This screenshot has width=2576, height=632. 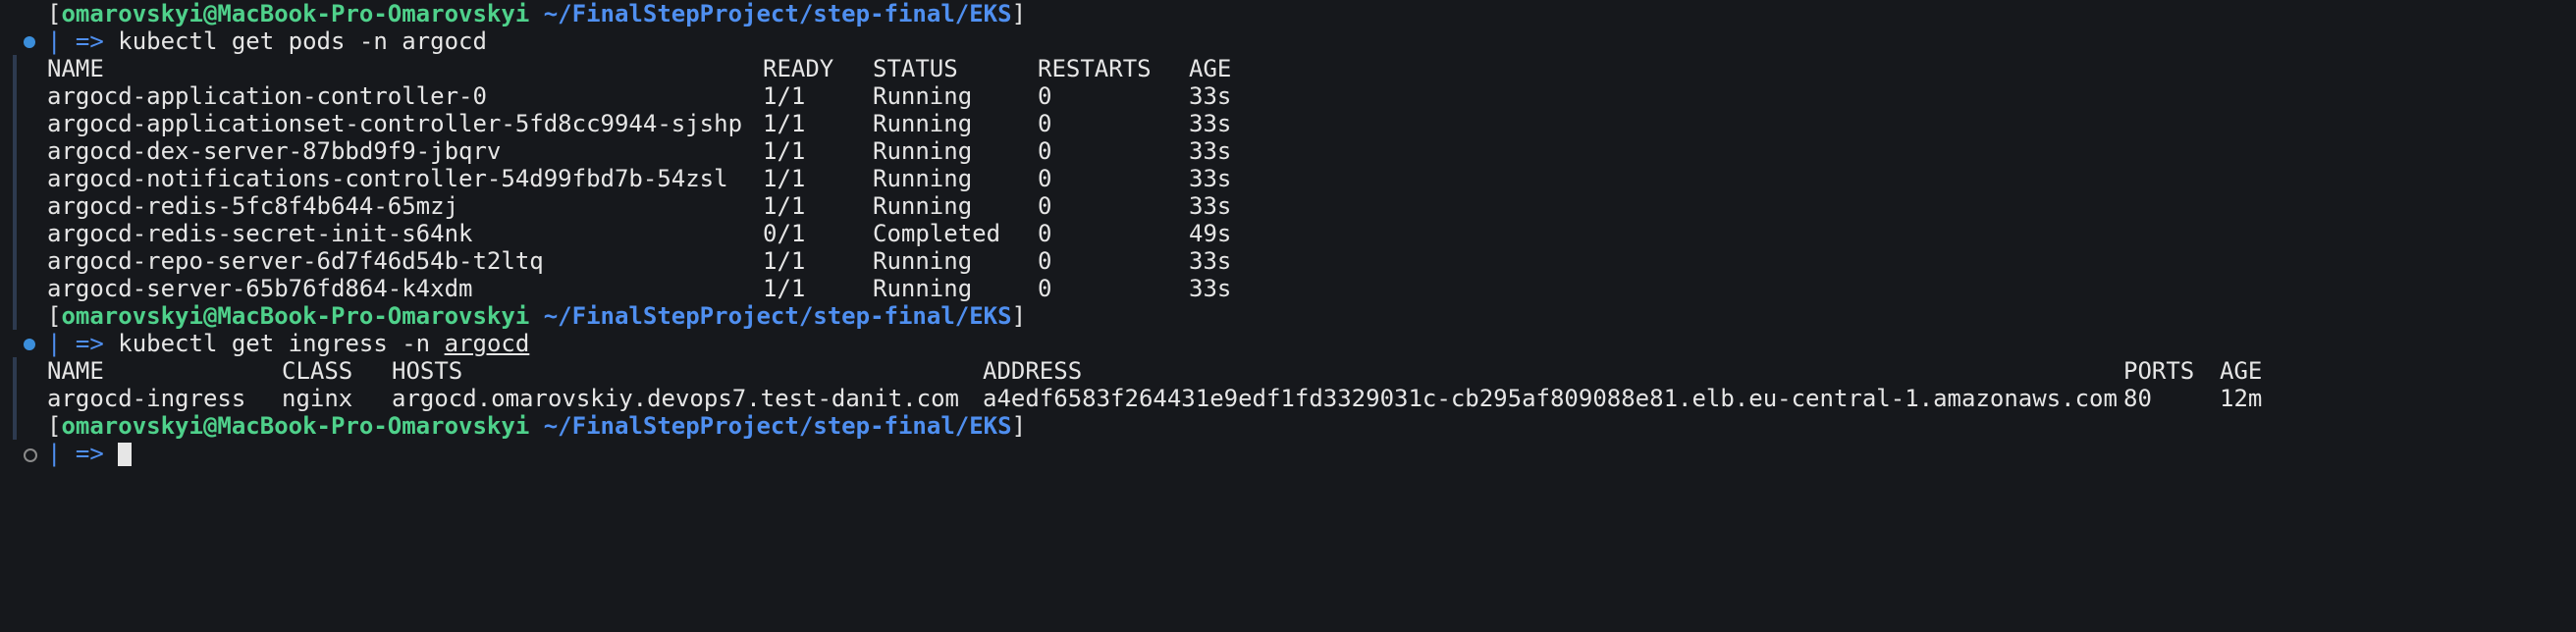 What do you see at coordinates (1210, 234) in the screenshot?
I see `pod-age: 49s` at bounding box center [1210, 234].